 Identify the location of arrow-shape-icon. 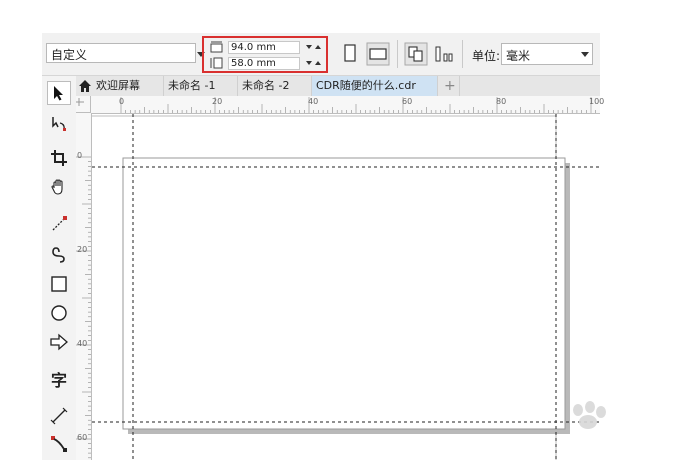
(59, 342).